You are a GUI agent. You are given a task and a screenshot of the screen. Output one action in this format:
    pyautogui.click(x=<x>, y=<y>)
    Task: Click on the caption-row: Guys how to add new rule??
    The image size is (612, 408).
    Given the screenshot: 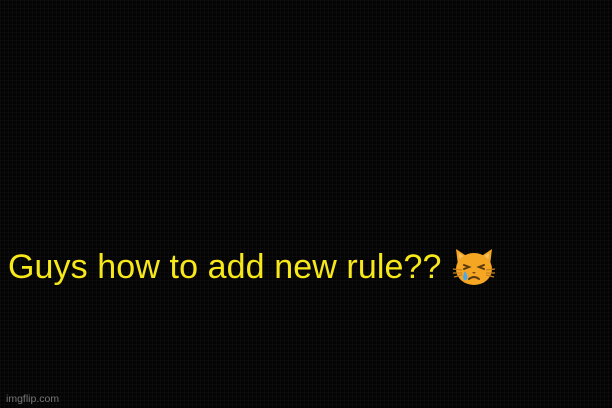 What is the action you would take?
    pyautogui.click(x=253, y=267)
    